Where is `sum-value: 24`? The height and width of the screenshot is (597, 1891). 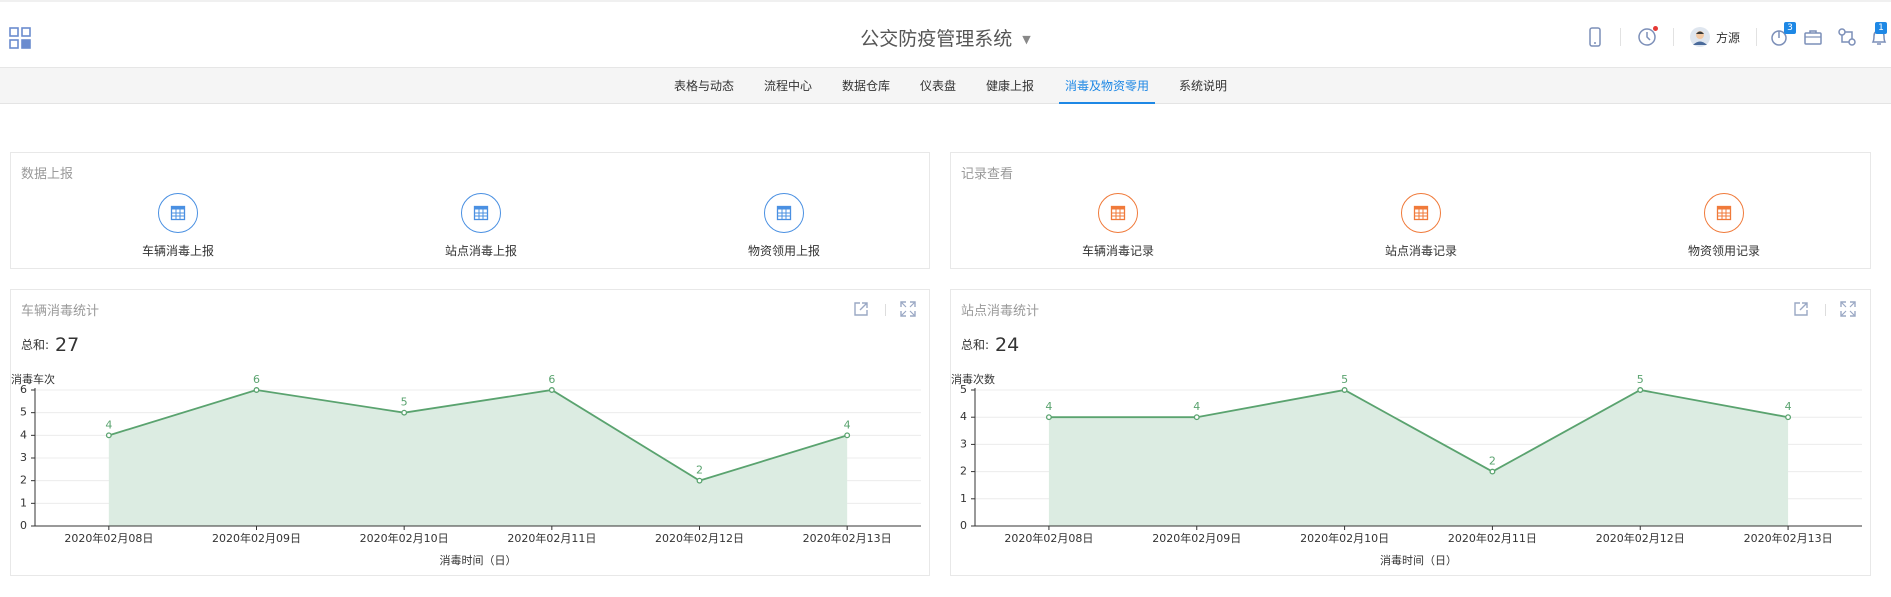 sum-value: 24 is located at coordinates (1007, 345).